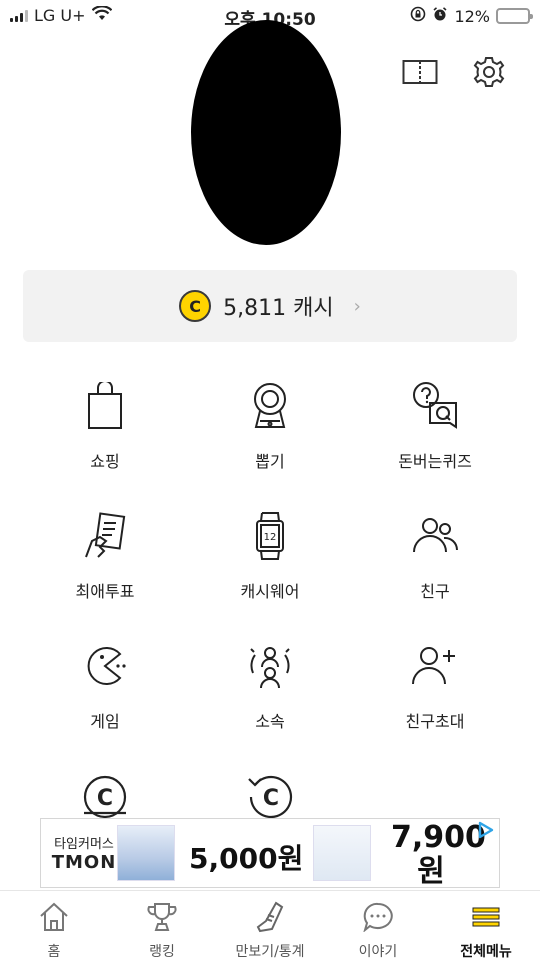  What do you see at coordinates (486, 917) in the screenshot?
I see `menu-icon` at bounding box center [486, 917].